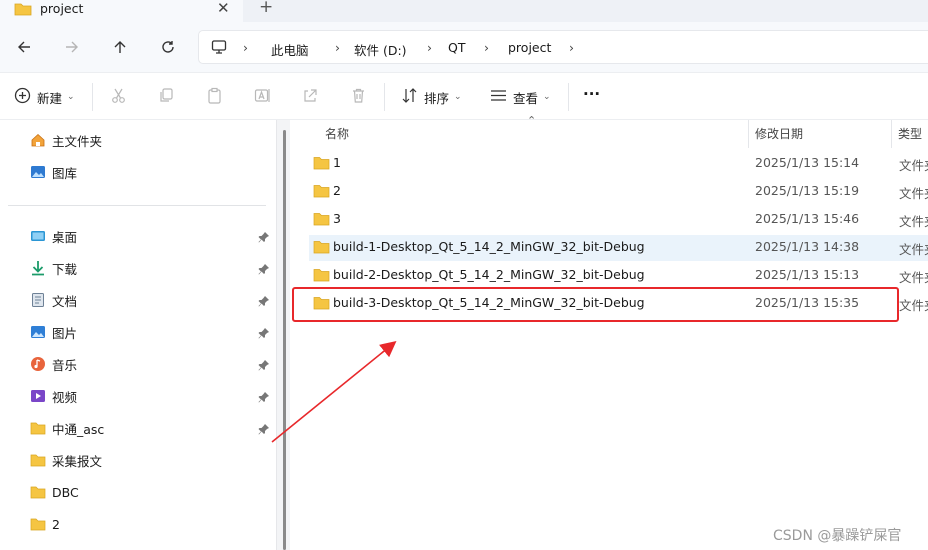 The image size is (928, 550). What do you see at coordinates (409, 97) in the screenshot?
I see `sort-icon` at bounding box center [409, 97].